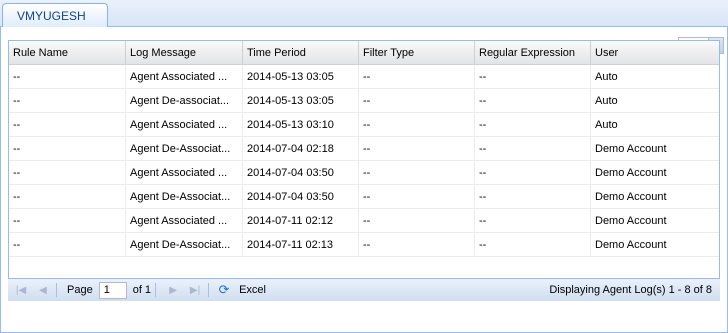 The image size is (728, 333). What do you see at coordinates (301, 220) in the screenshot?
I see `cell-time-period: 2014-07-11 02:12` at bounding box center [301, 220].